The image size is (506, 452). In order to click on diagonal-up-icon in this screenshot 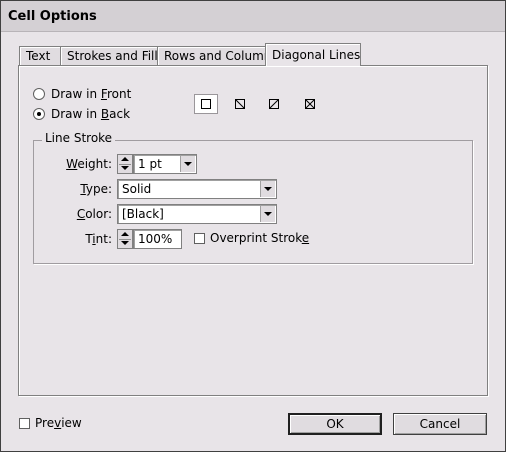, I will do `click(274, 104)`.